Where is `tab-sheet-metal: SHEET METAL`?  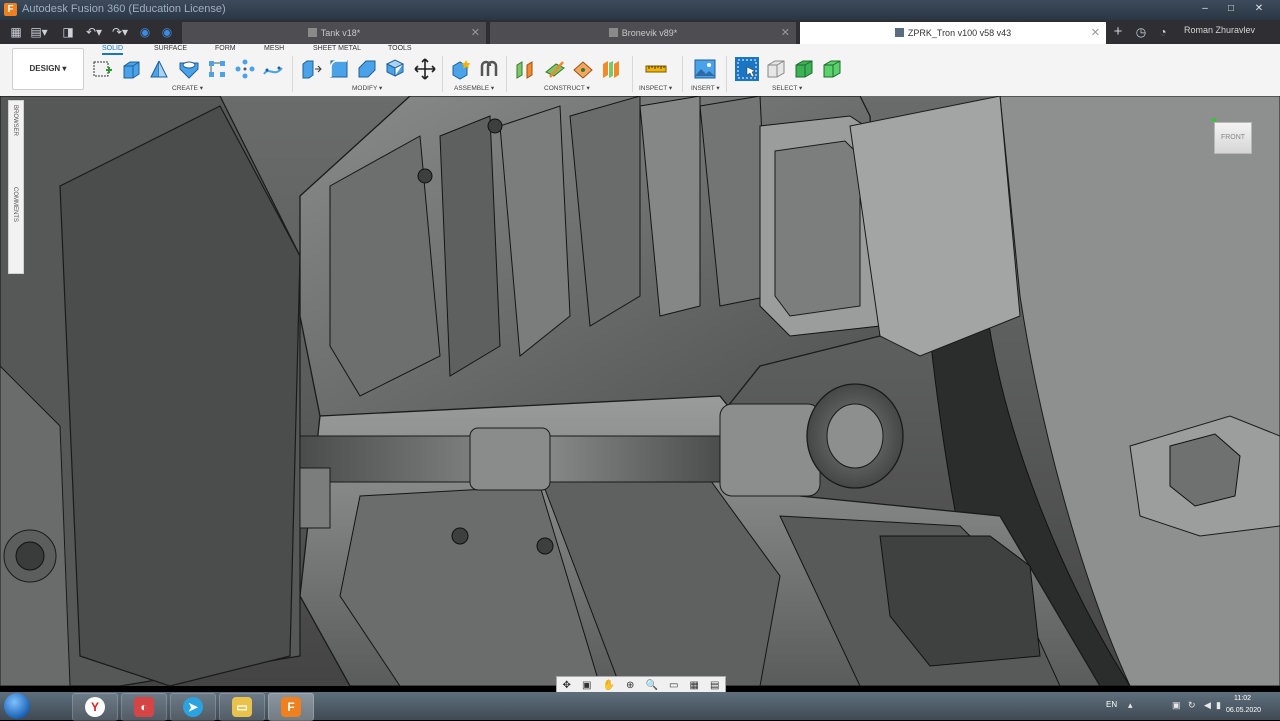 tab-sheet-metal: SHEET METAL is located at coordinates (337, 48).